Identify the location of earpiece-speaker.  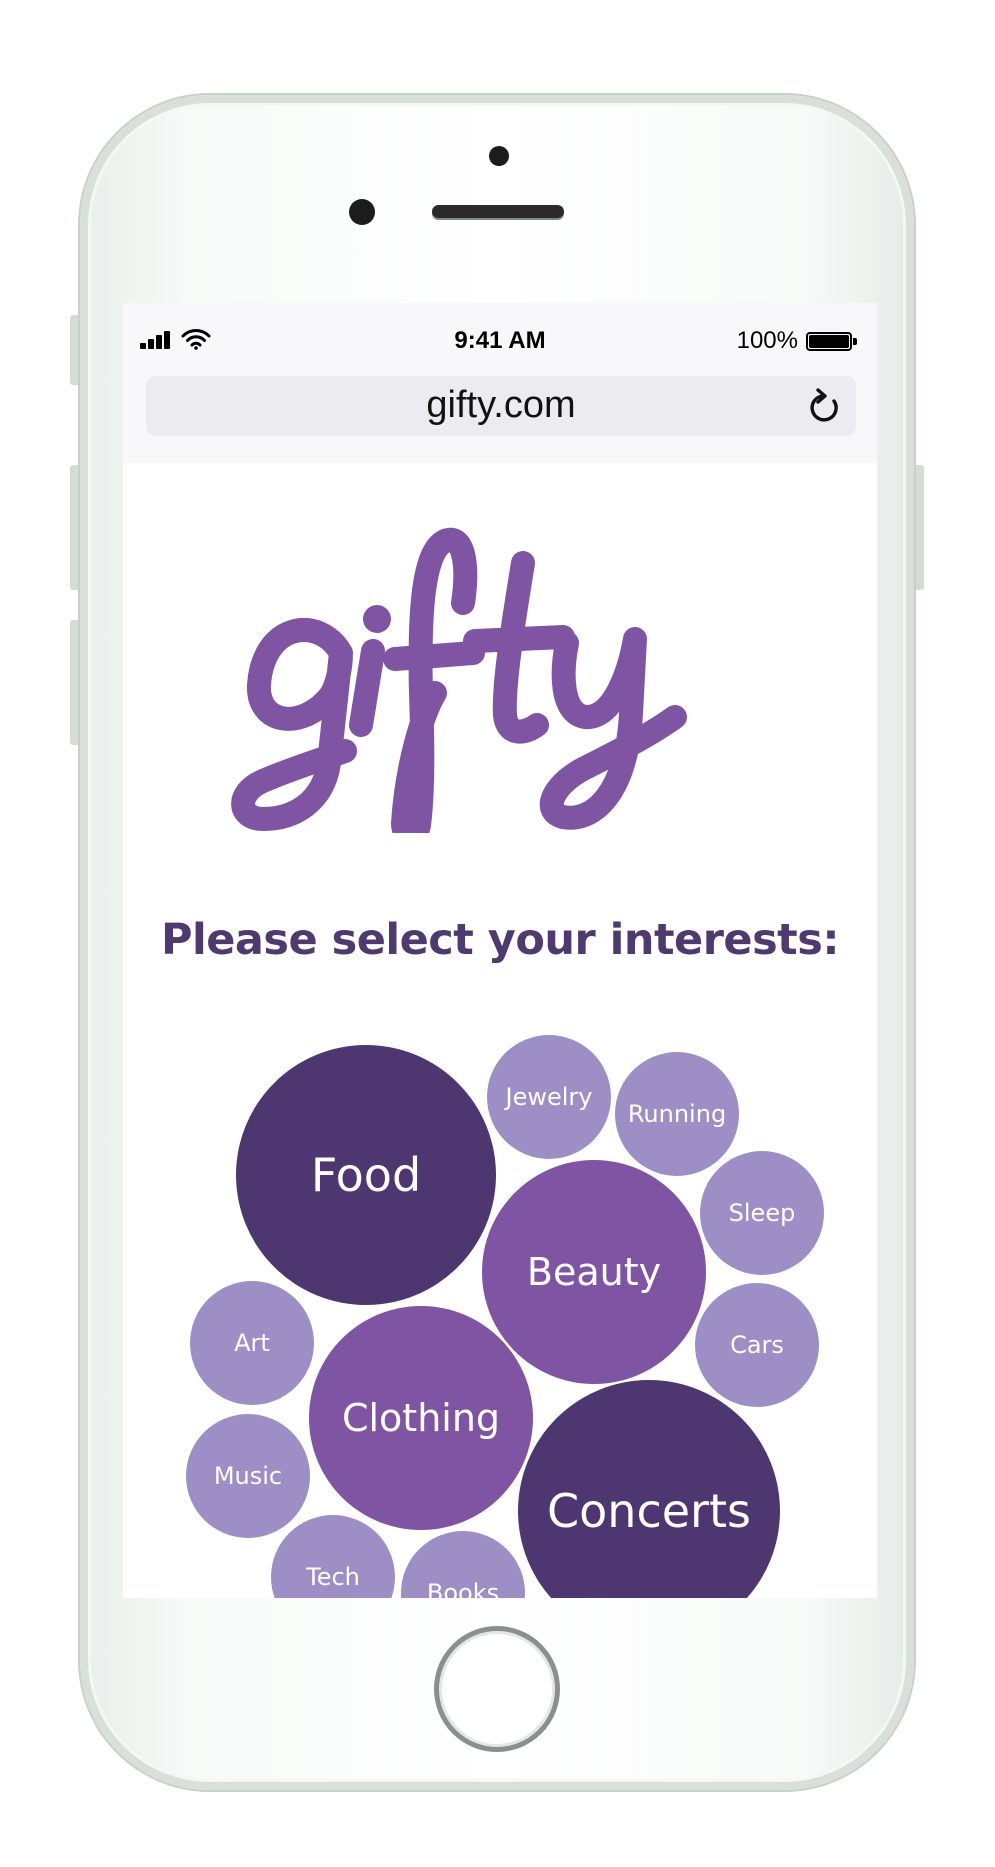
(498, 211).